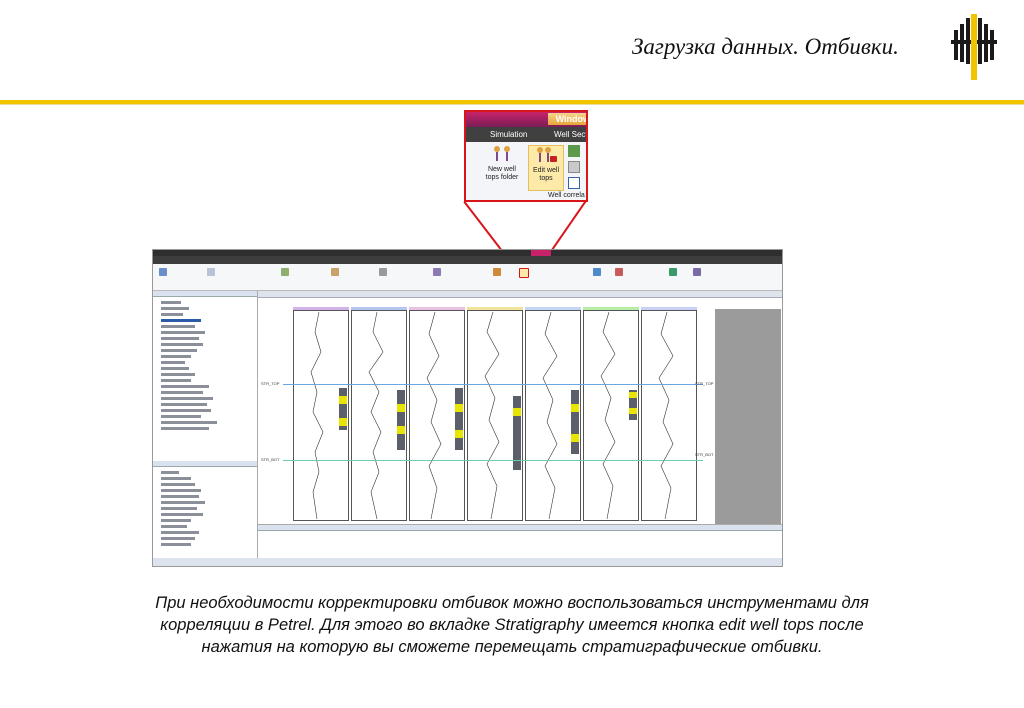 The image size is (1024, 708). Describe the element at coordinates (574, 167) in the screenshot. I see `grid-icon` at that location.